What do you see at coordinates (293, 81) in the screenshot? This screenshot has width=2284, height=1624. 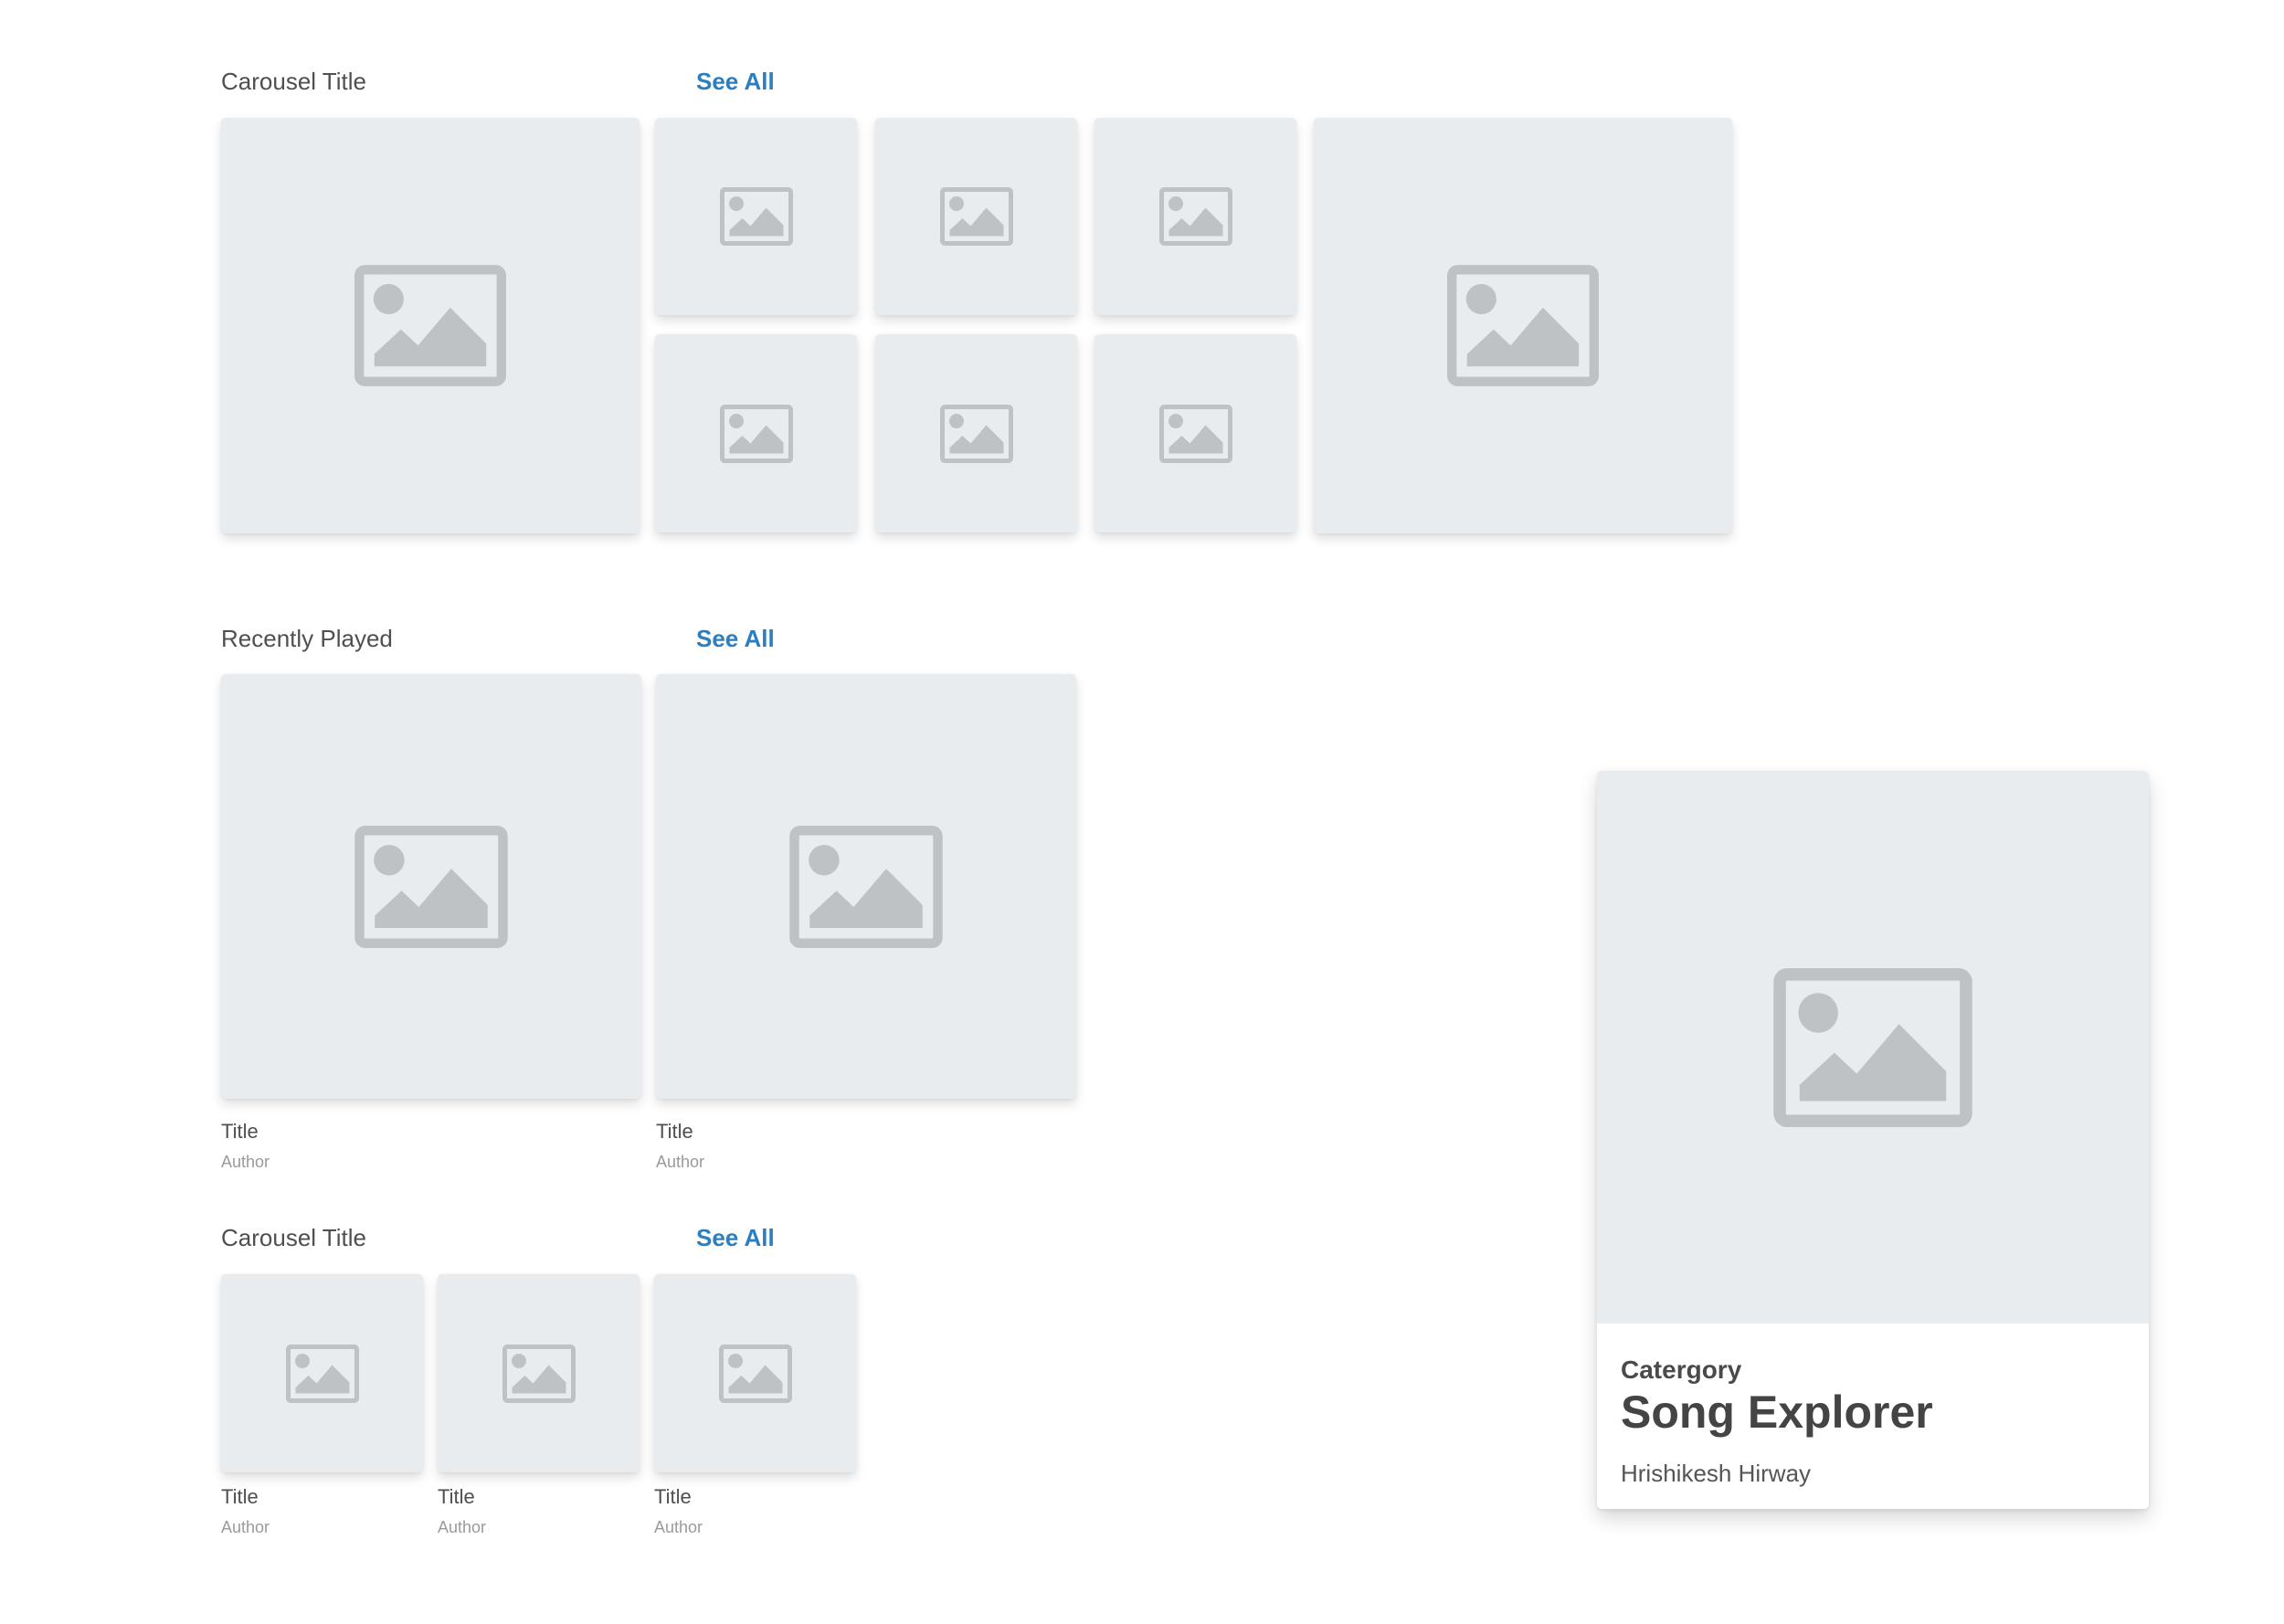 I see `section-title-carousel-1: Carousel Title` at bounding box center [293, 81].